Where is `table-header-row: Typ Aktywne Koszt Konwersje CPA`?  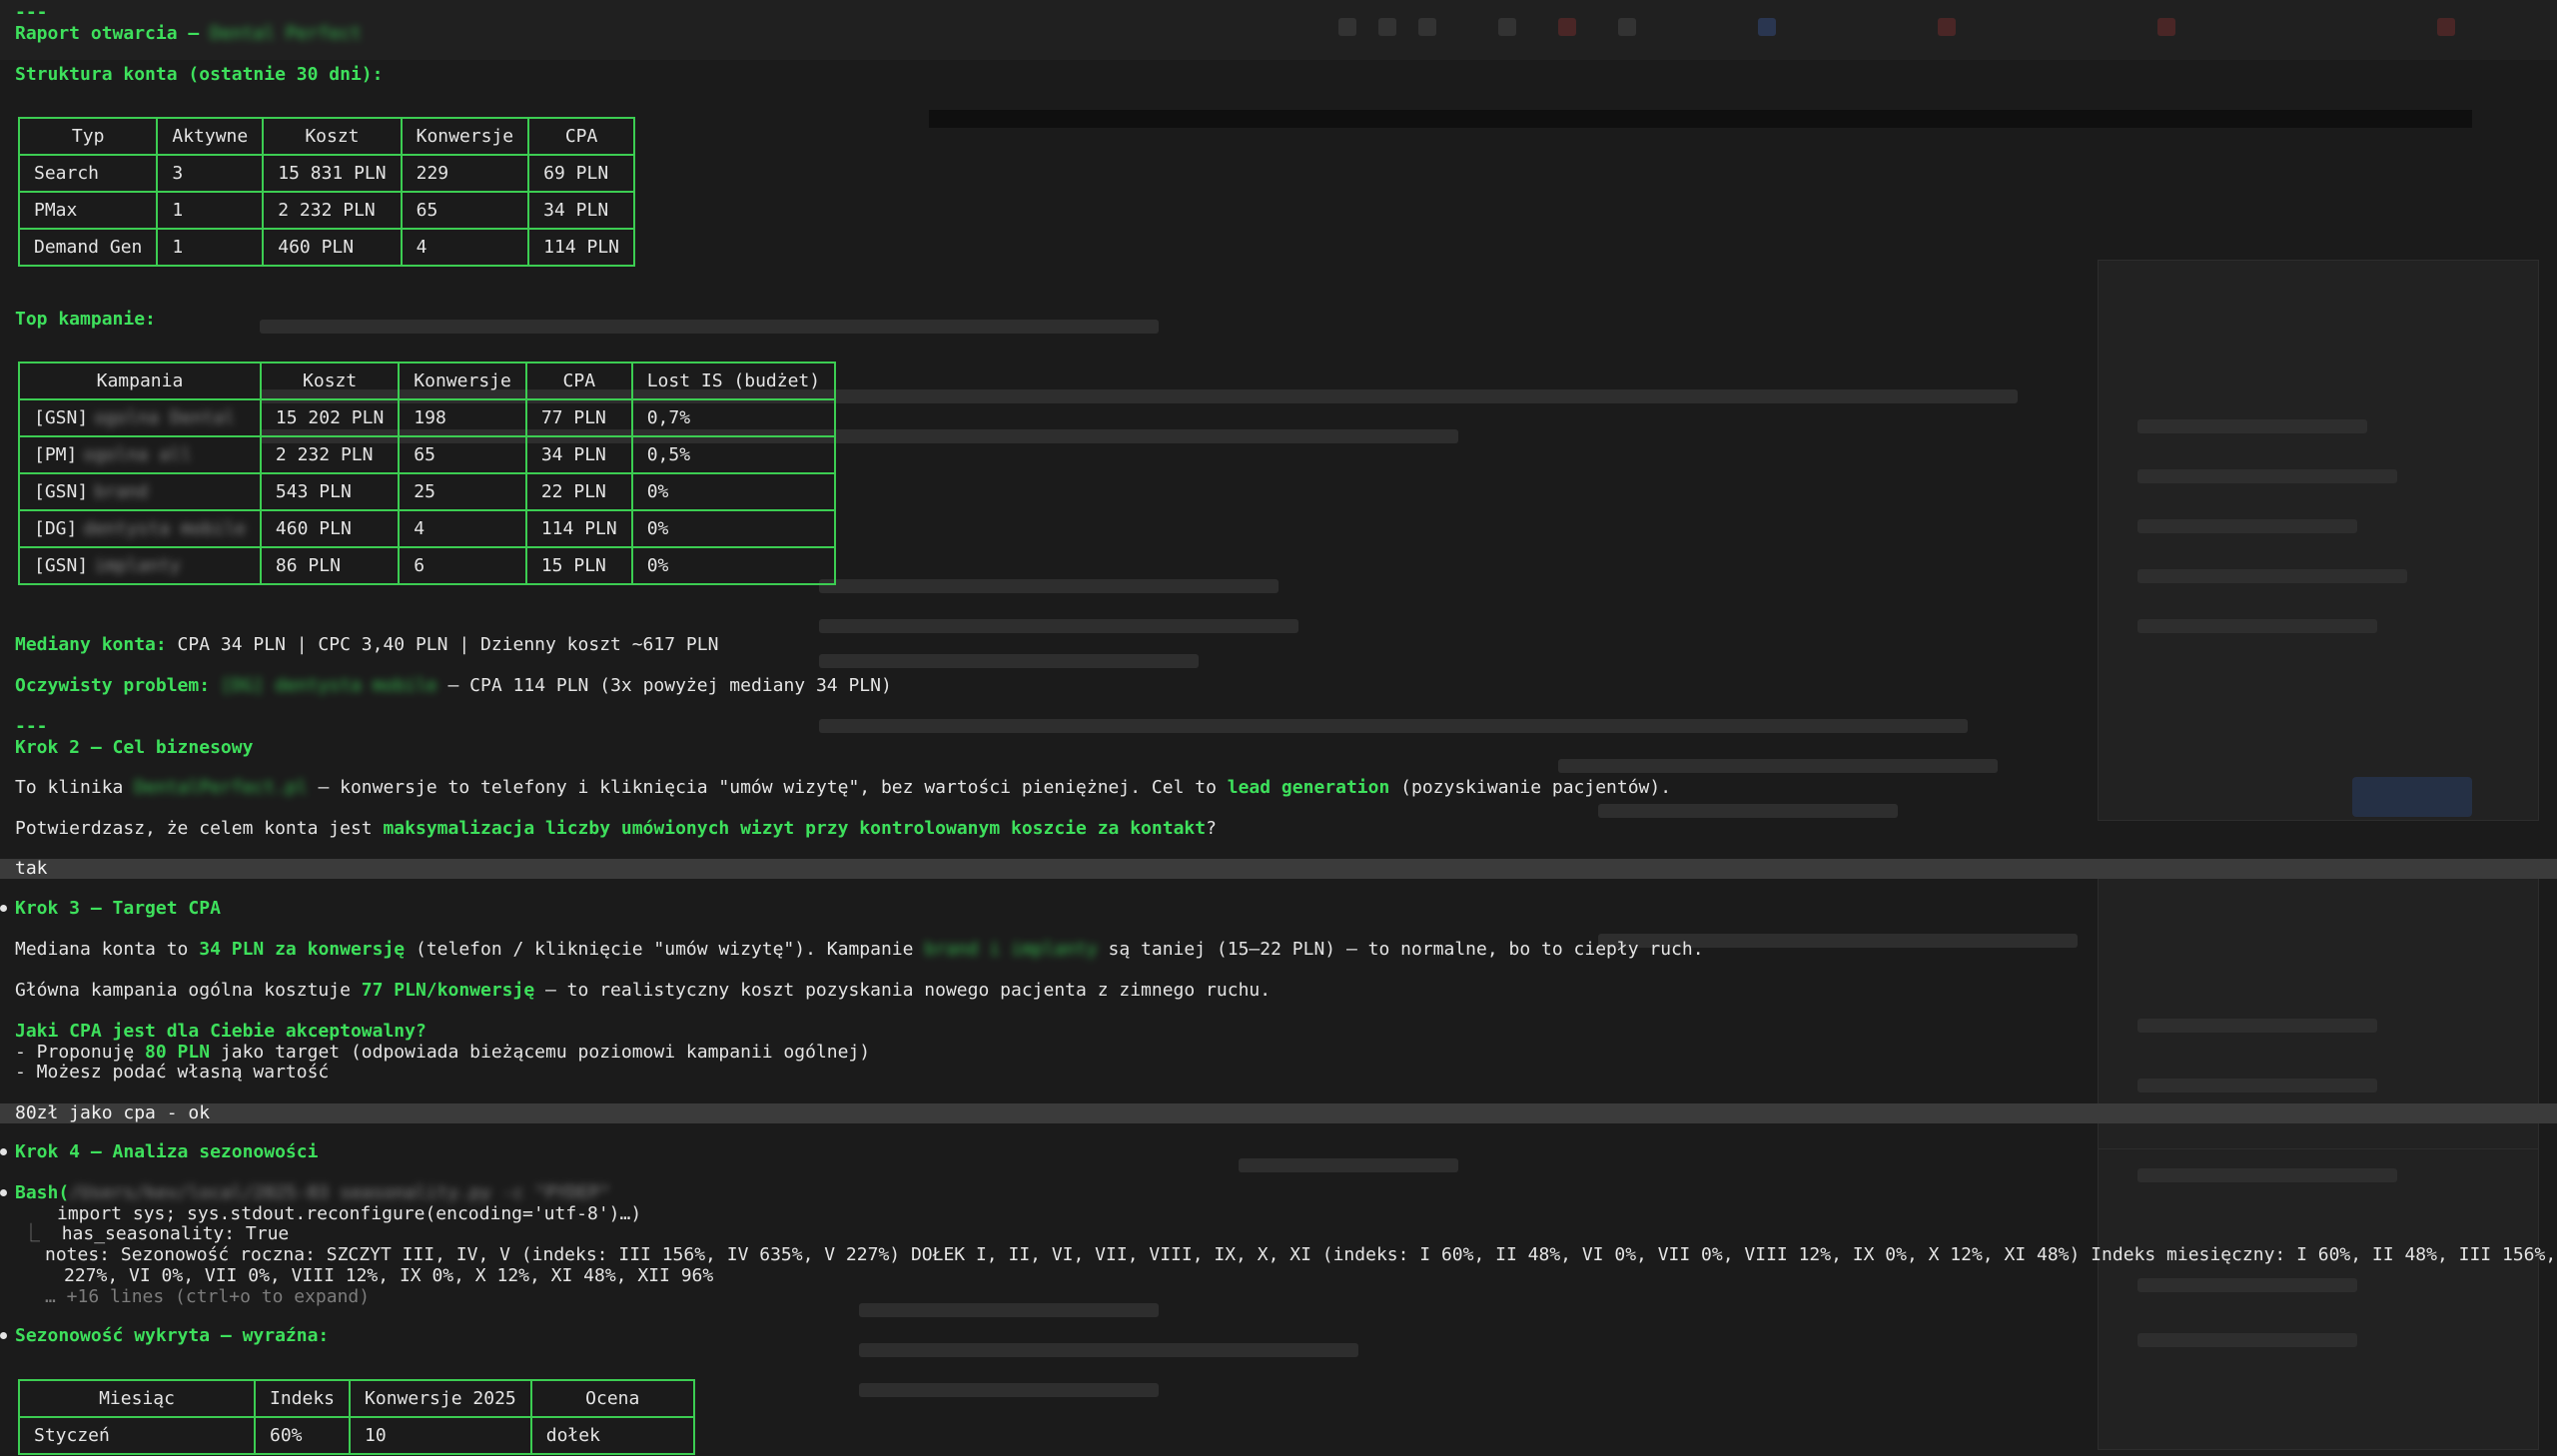
table-header-row: Typ Aktywne Koszt Konwersje CPA is located at coordinates (326, 136).